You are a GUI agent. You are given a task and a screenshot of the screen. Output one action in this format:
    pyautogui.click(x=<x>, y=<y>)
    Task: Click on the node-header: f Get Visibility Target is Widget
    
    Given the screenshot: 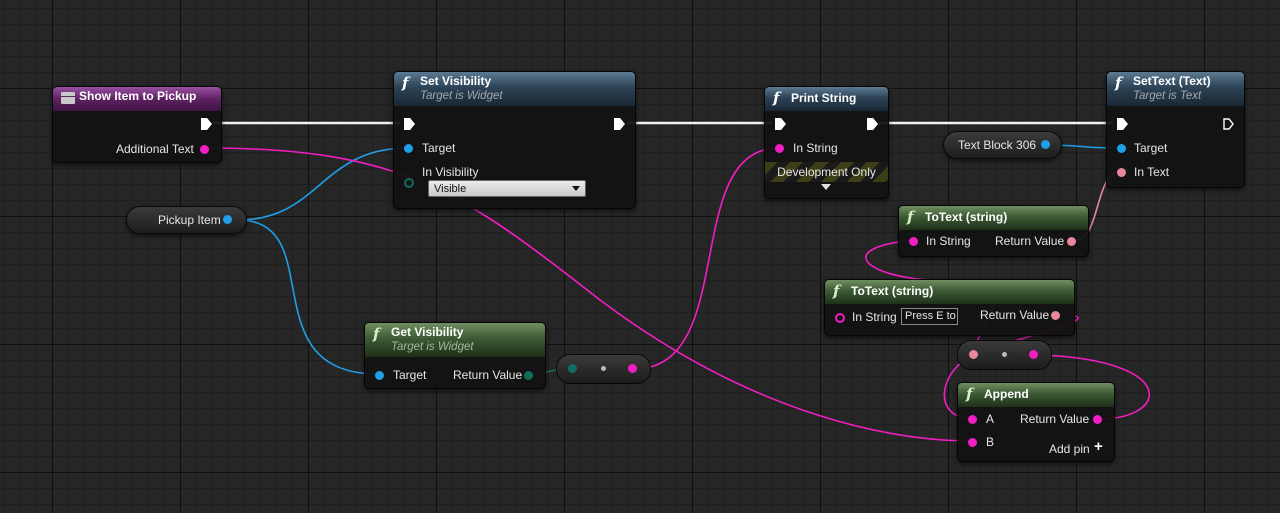 What is the action you would take?
    pyautogui.click(x=455, y=340)
    